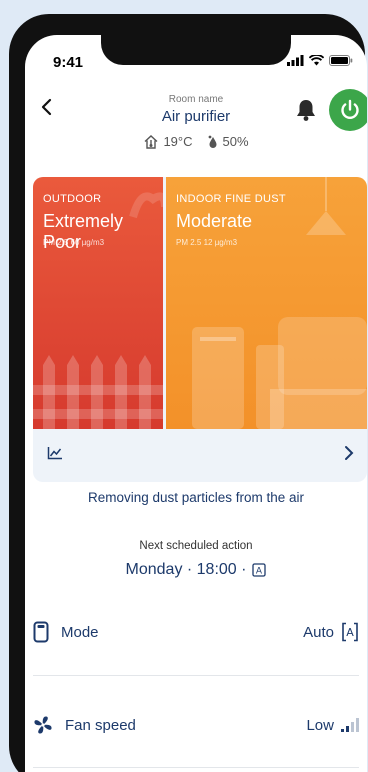 The height and width of the screenshot is (772, 368). I want to click on status-time: 9:41, so click(68, 62).